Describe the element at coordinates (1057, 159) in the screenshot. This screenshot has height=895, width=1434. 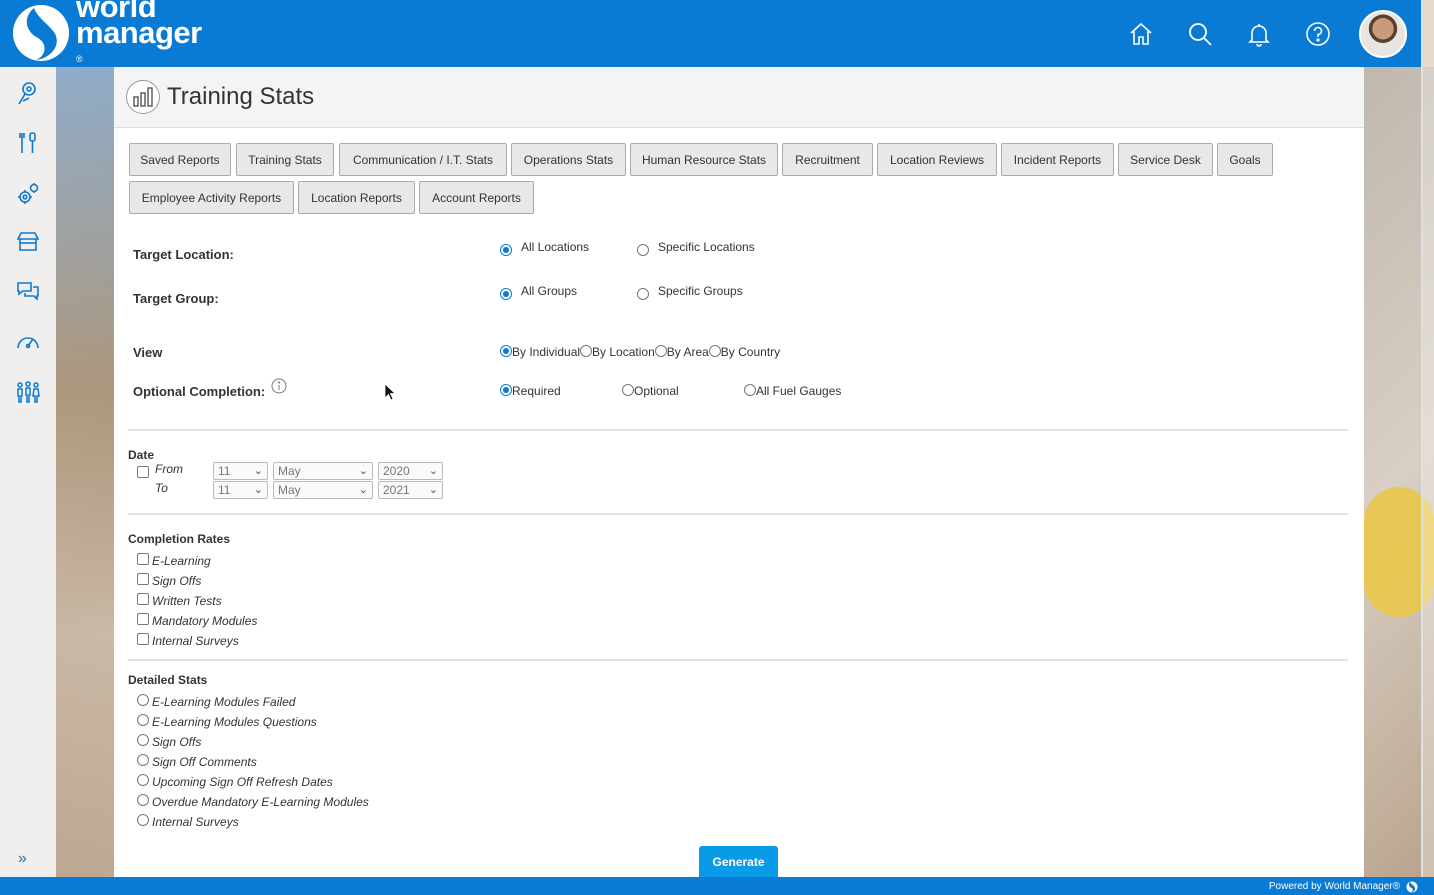
I see `tab-incident-reports: Incident Reports` at that location.